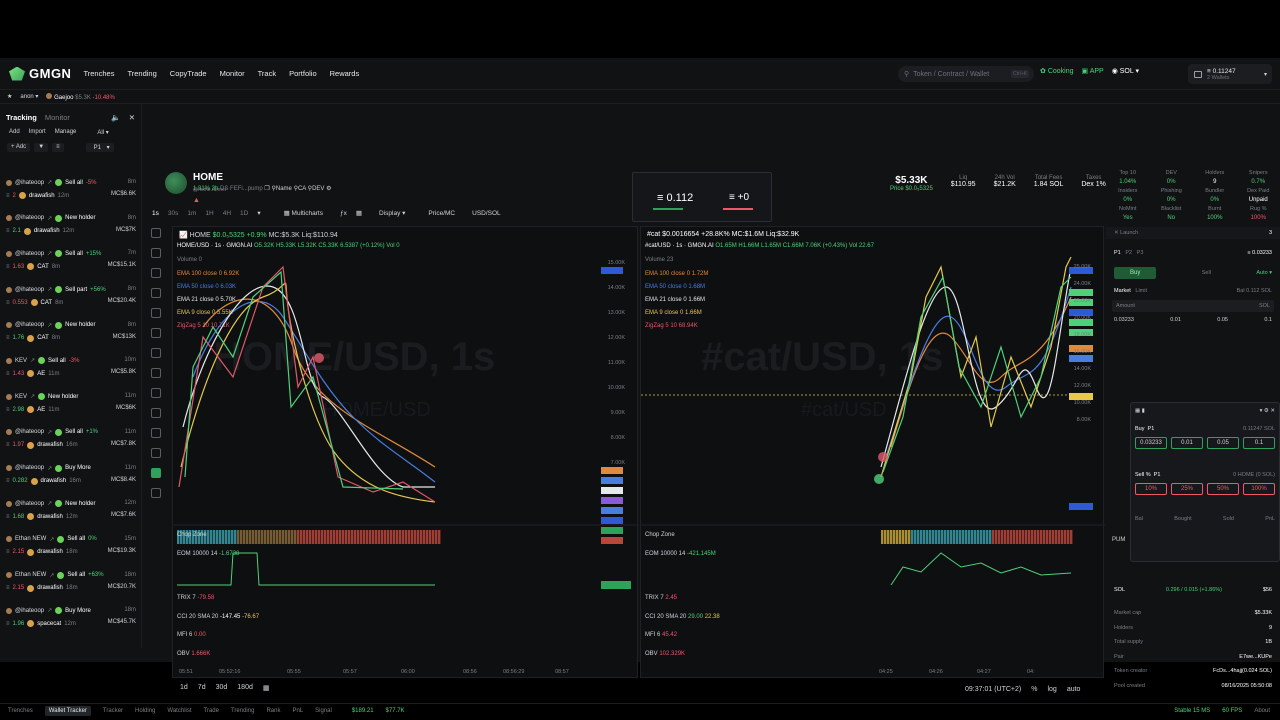 This screenshot has width=1280, height=720. I want to click on buy-tab: Buy, so click(1135, 273).